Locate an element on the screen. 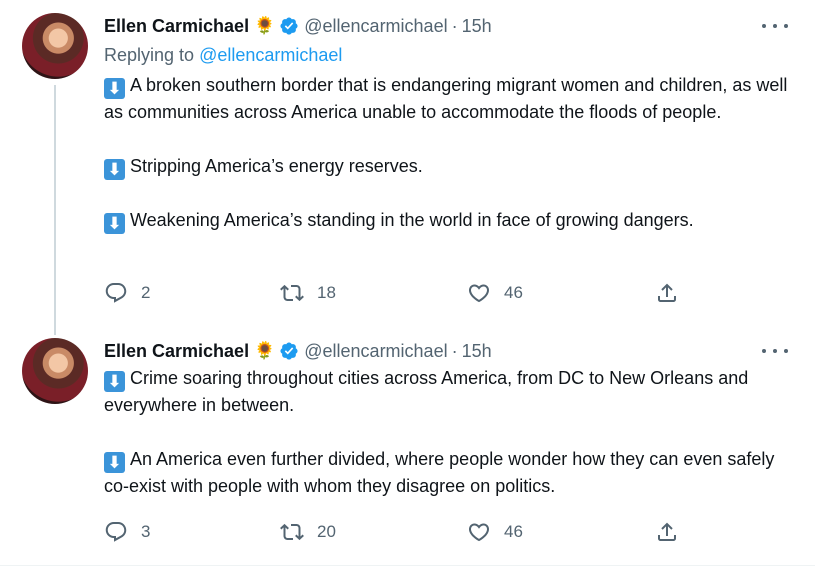 The height and width of the screenshot is (575, 828). replying-to: Replying to @ellencarmichael is located at coordinates (223, 55).